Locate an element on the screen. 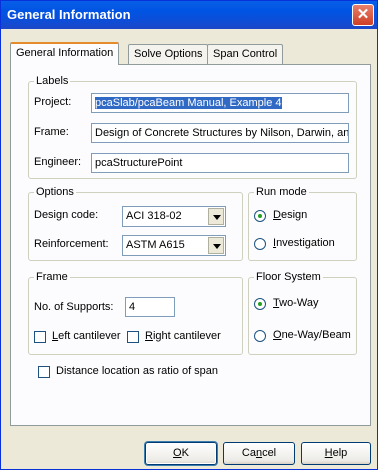  investigation-radio is located at coordinates (260, 244).